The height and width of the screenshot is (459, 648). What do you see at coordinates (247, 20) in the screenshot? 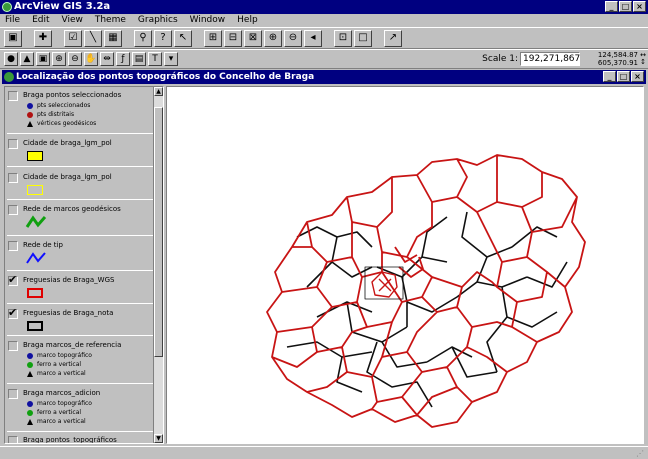
I see `menu-help: Help` at bounding box center [247, 20].